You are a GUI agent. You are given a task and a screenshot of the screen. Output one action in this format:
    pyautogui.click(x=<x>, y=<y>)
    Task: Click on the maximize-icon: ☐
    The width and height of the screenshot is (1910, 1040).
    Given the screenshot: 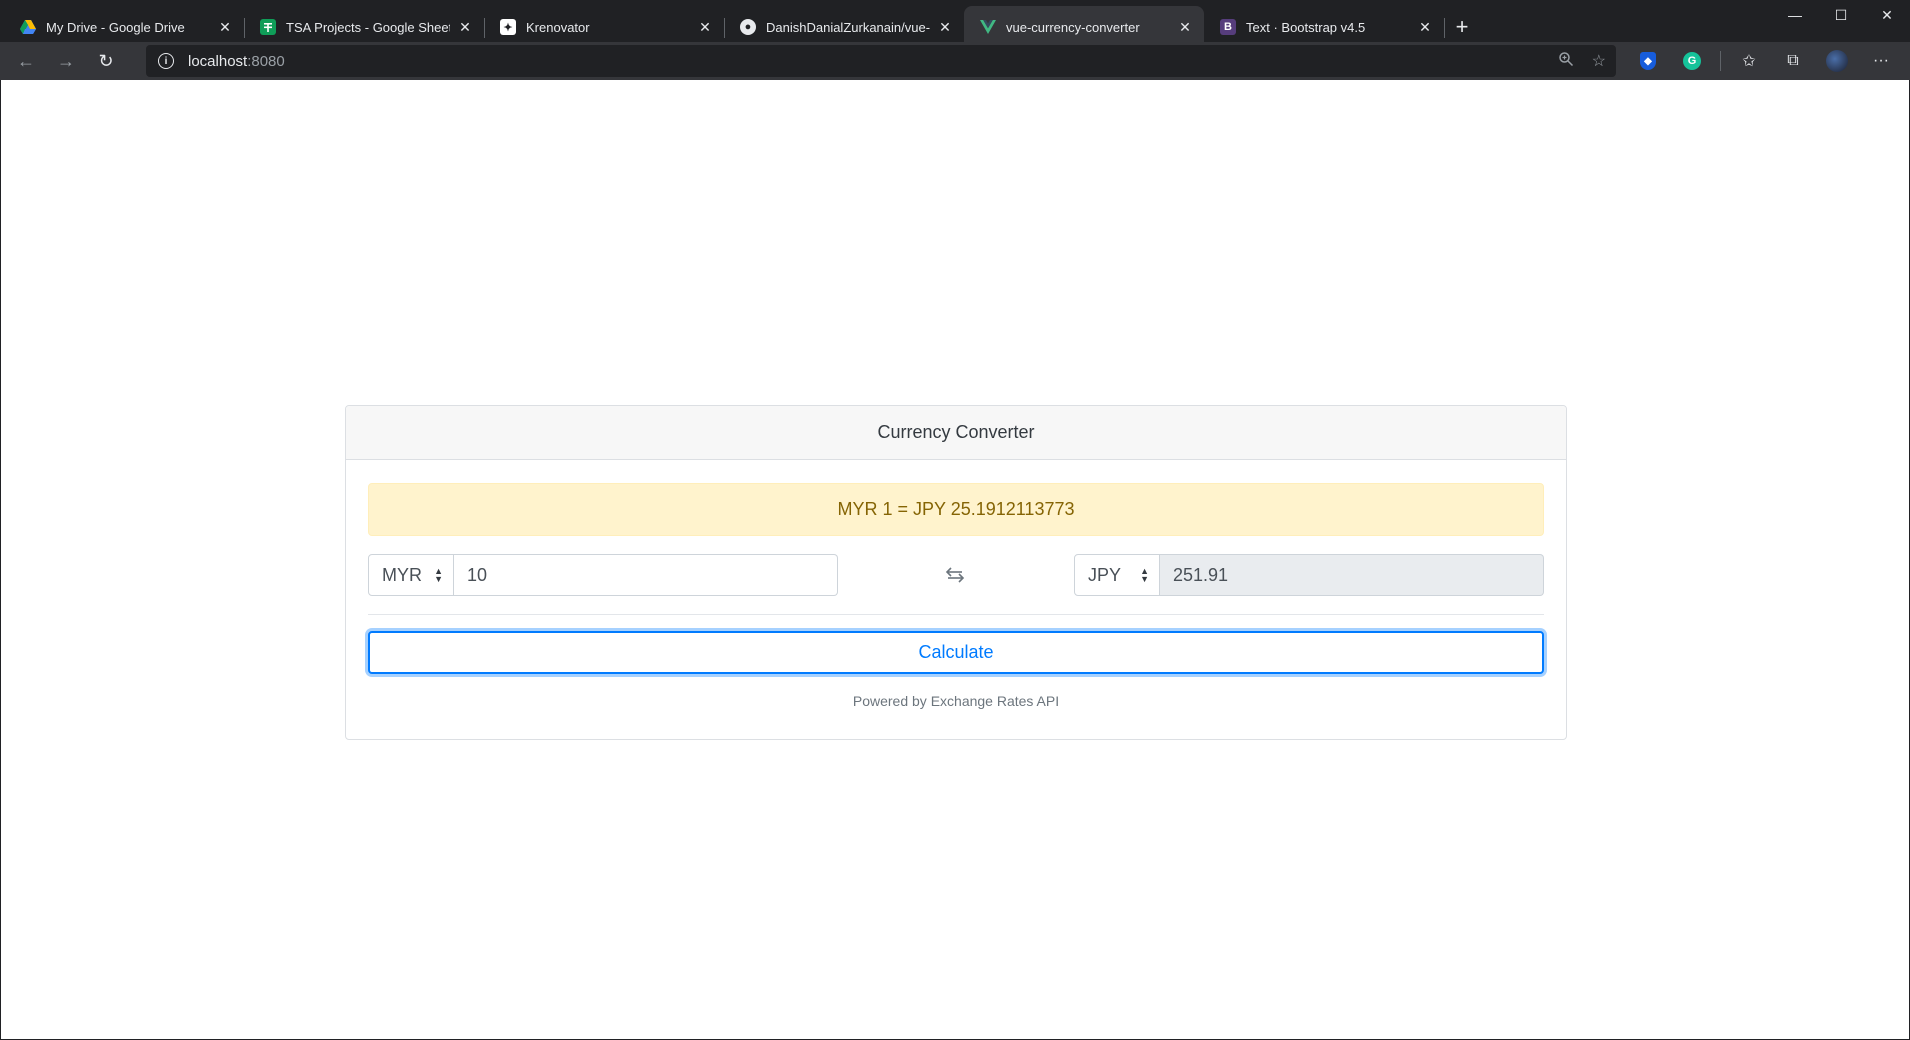 What is the action you would take?
    pyautogui.click(x=1841, y=14)
    